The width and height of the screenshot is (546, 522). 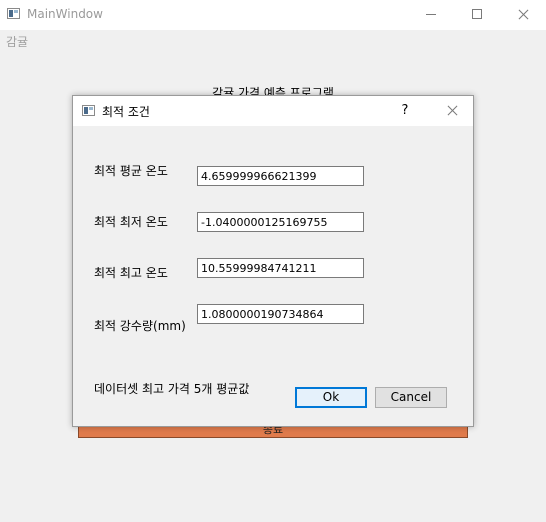 I want to click on precipitation-label: 최적 강수량(mm), so click(x=140, y=326).